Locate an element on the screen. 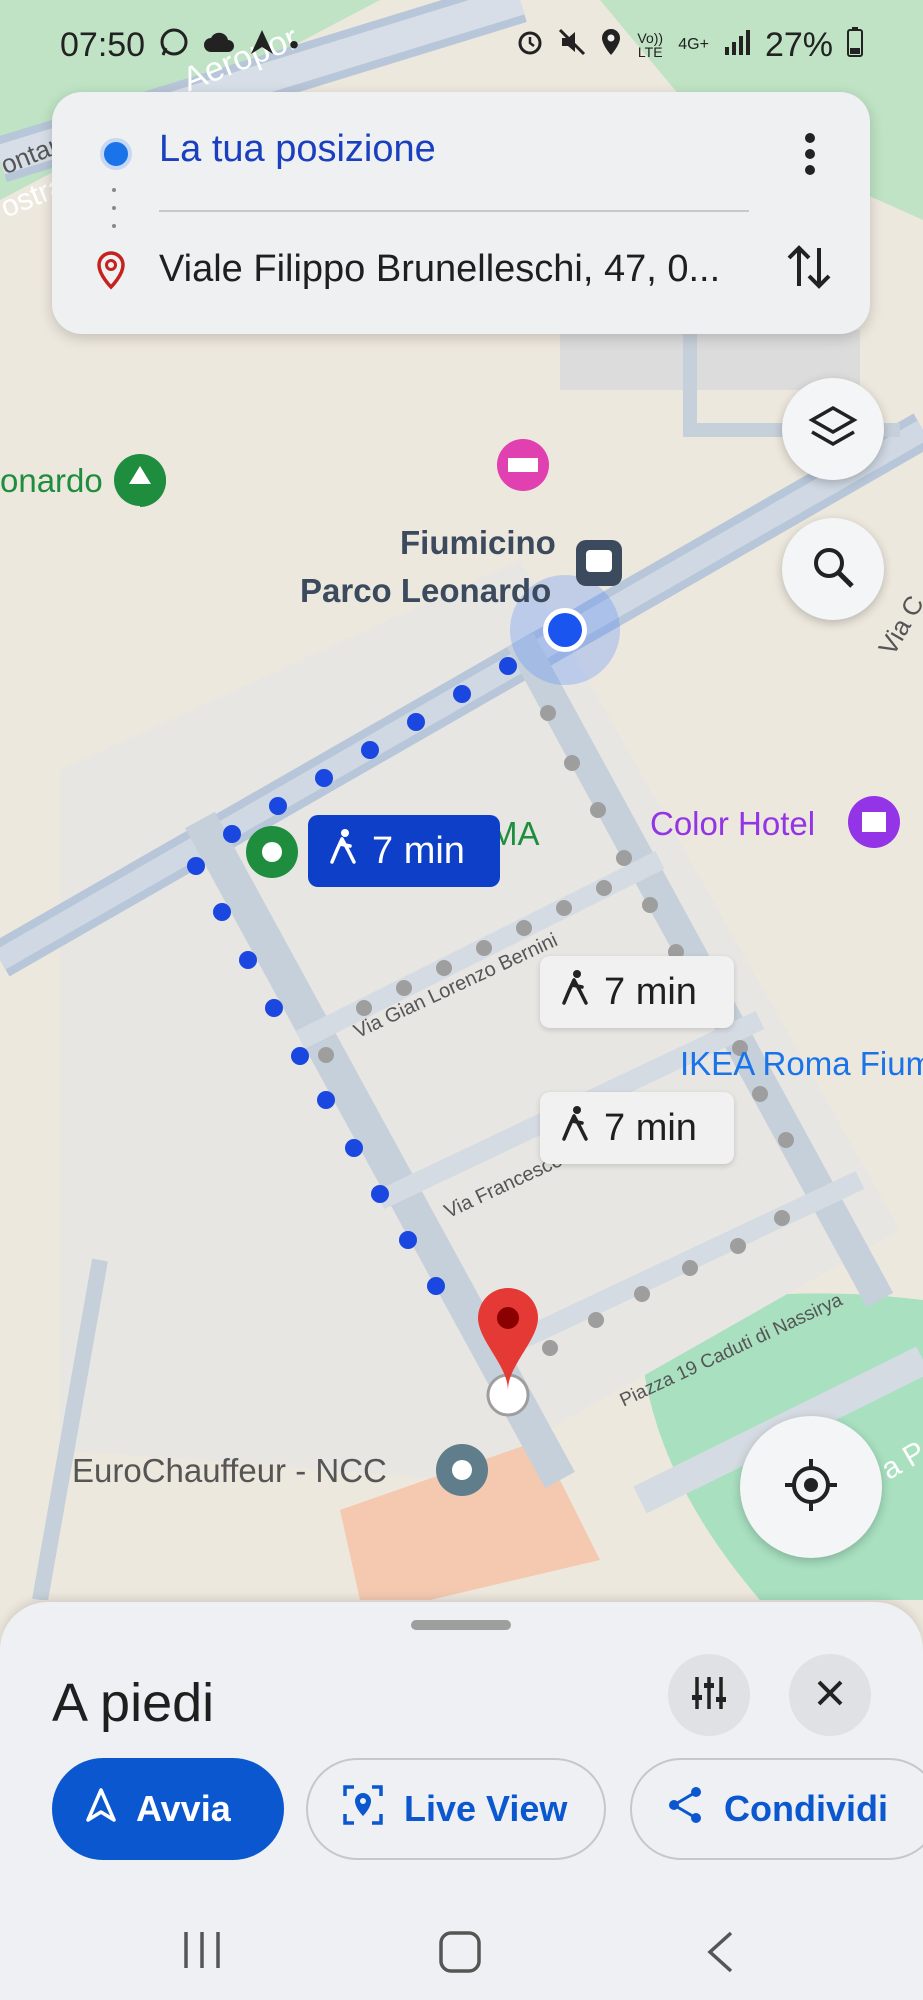 This screenshot has width=923, height=2000. share-label: Condividi is located at coordinates (806, 1808).